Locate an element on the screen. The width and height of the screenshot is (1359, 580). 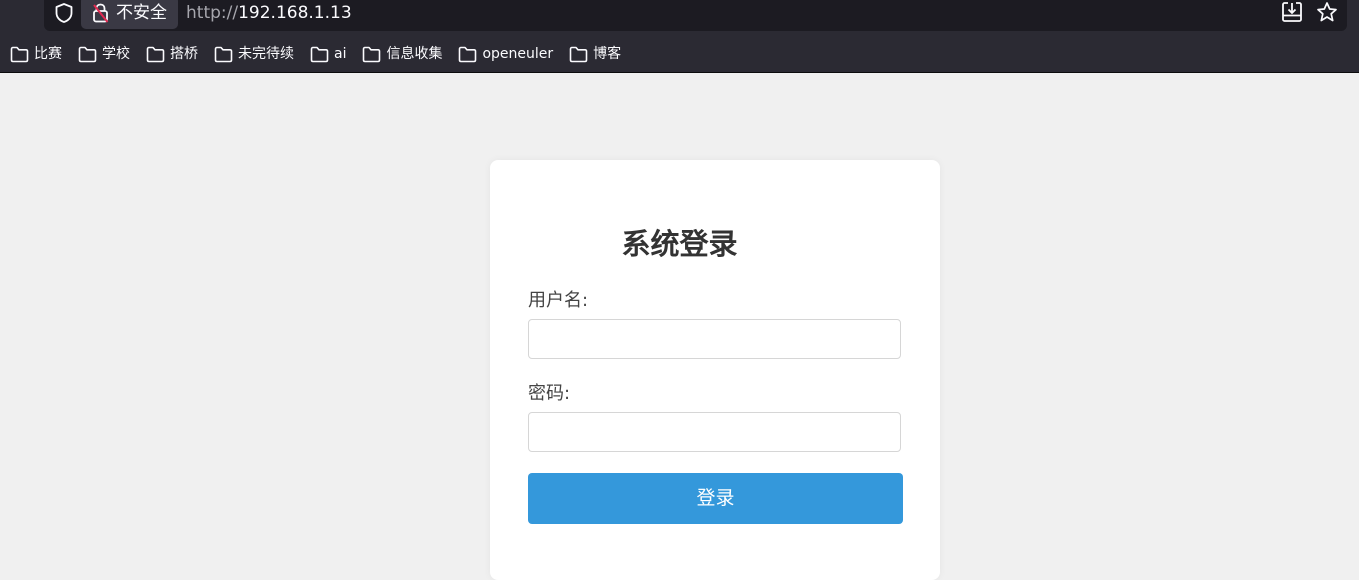
url-text: http://192.168.1.13 is located at coordinates (269, 13).